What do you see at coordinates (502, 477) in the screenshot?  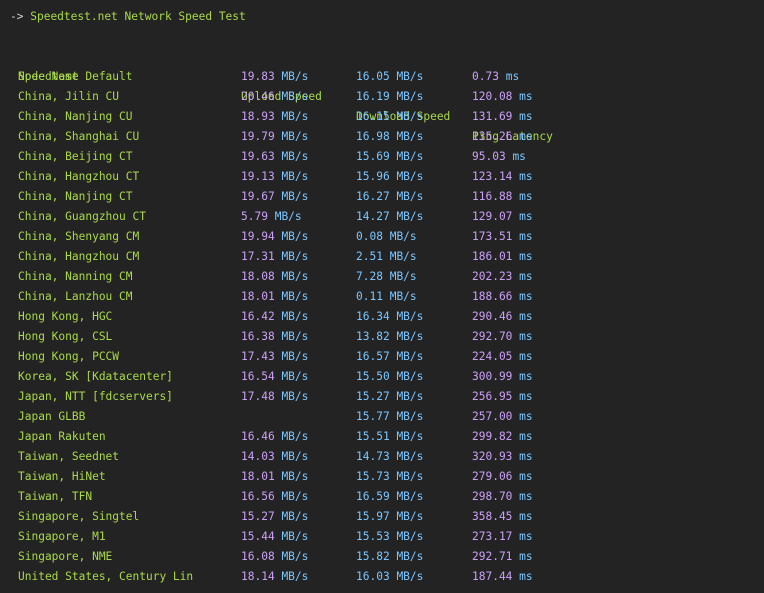 I see `ping-latency: 279.06 ms` at bounding box center [502, 477].